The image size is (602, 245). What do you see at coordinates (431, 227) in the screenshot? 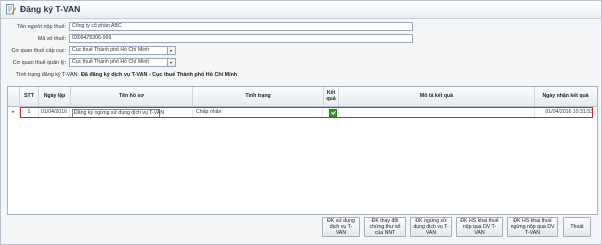
I see `stop-tvan-button: ĐK ngừng sử dụng dịch vụ T-VAN` at bounding box center [431, 227].